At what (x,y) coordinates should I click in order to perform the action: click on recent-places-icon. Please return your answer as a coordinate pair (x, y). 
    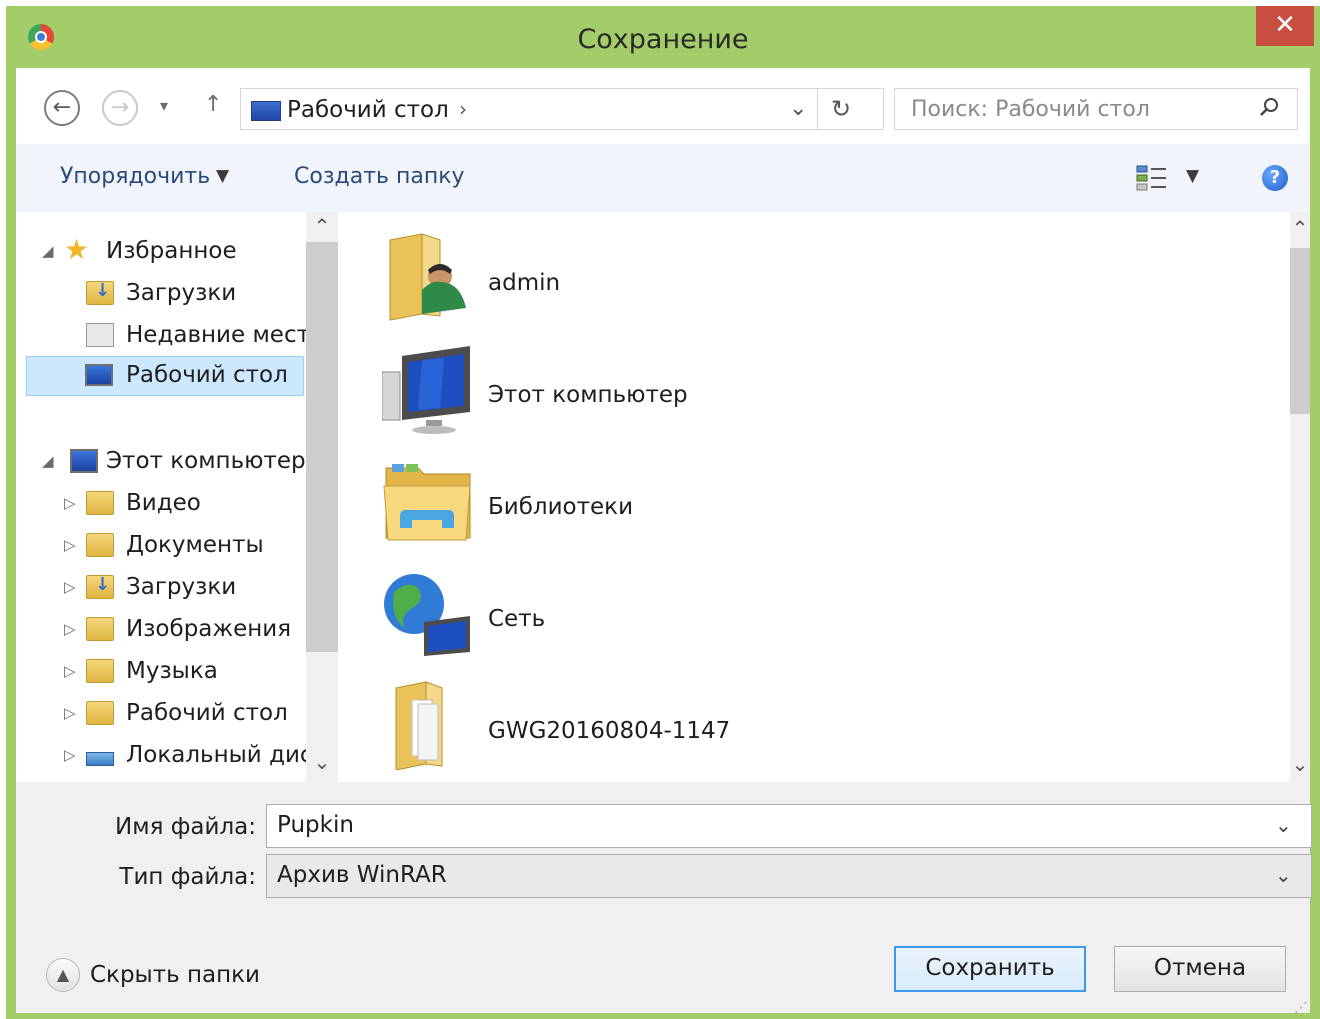
    Looking at the image, I should click on (100, 335).